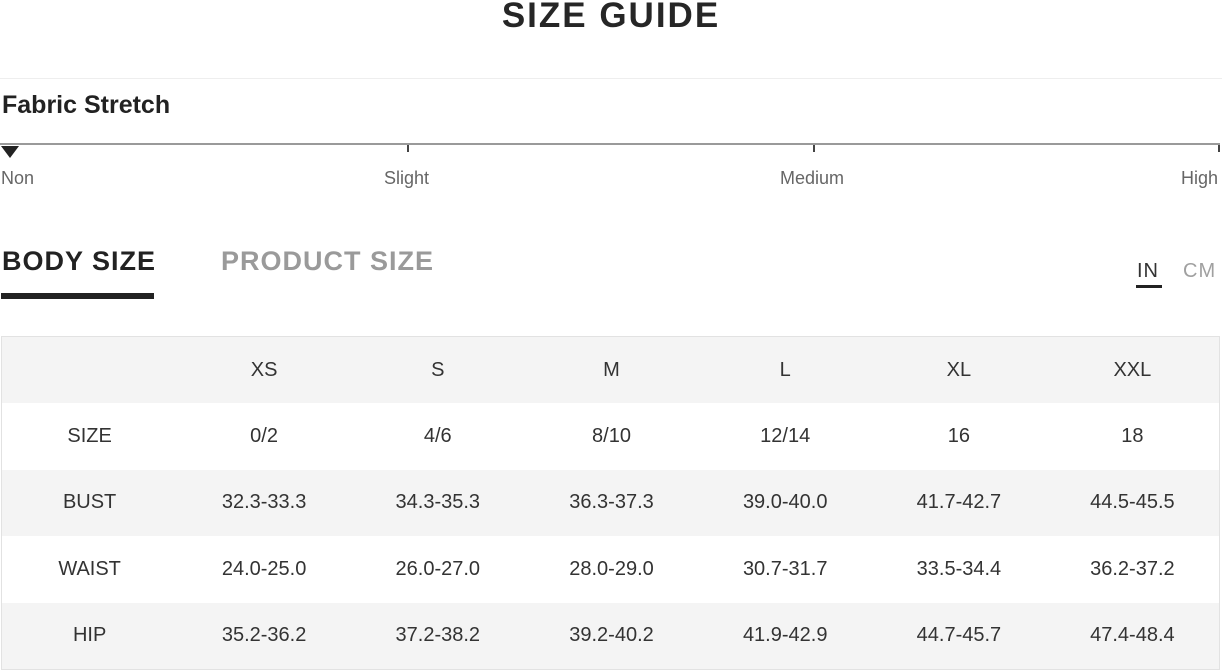 The width and height of the screenshot is (1222, 672). Describe the element at coordinates (264, 435) in the screenshot. I see `table-cell: 0/2` at that location.